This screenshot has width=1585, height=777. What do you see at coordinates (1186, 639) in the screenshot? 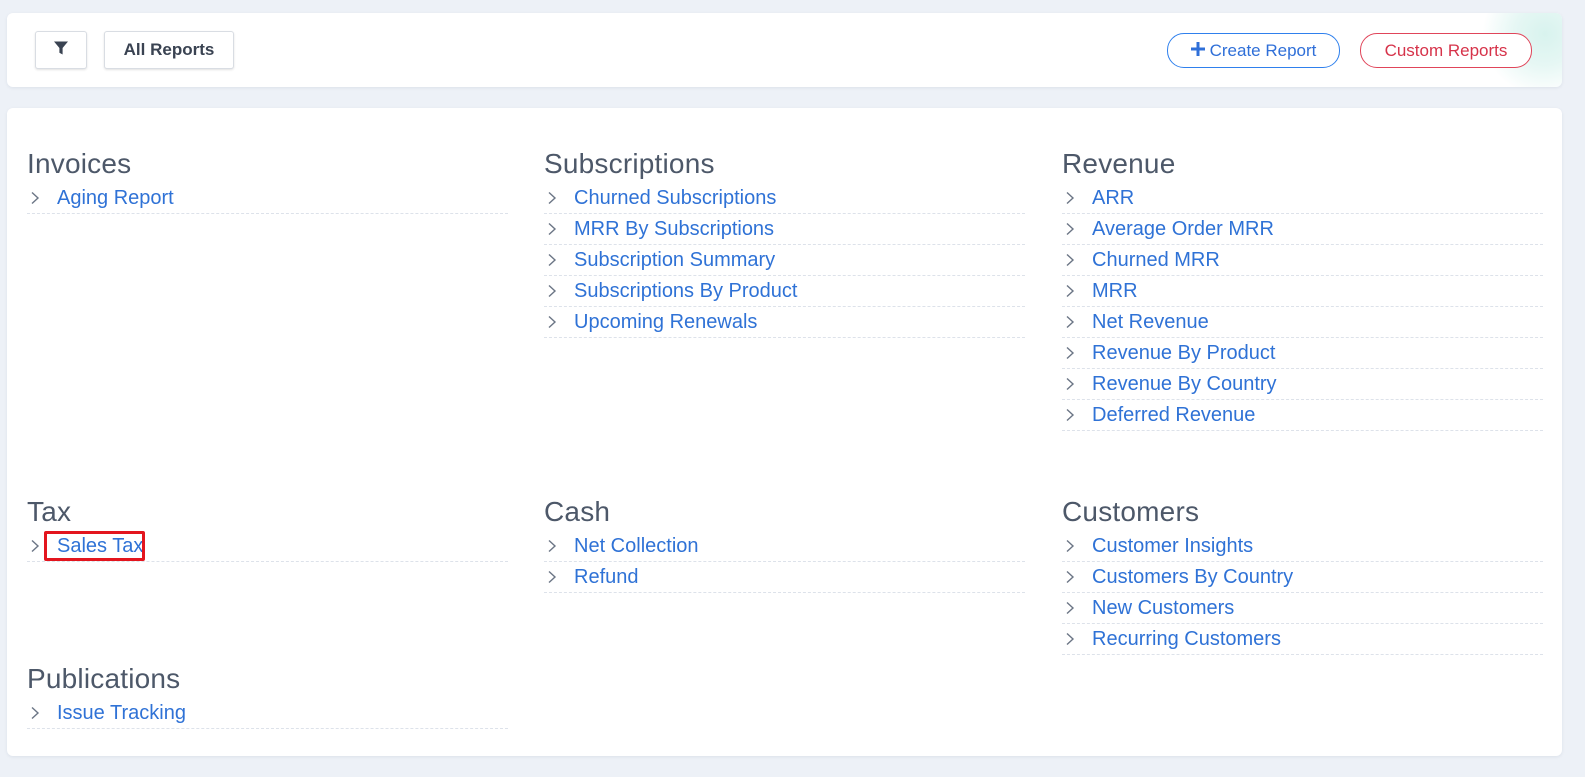
I see `report-link-recurring-customers: Recurring Customers` at bounding box center [1186, 639].